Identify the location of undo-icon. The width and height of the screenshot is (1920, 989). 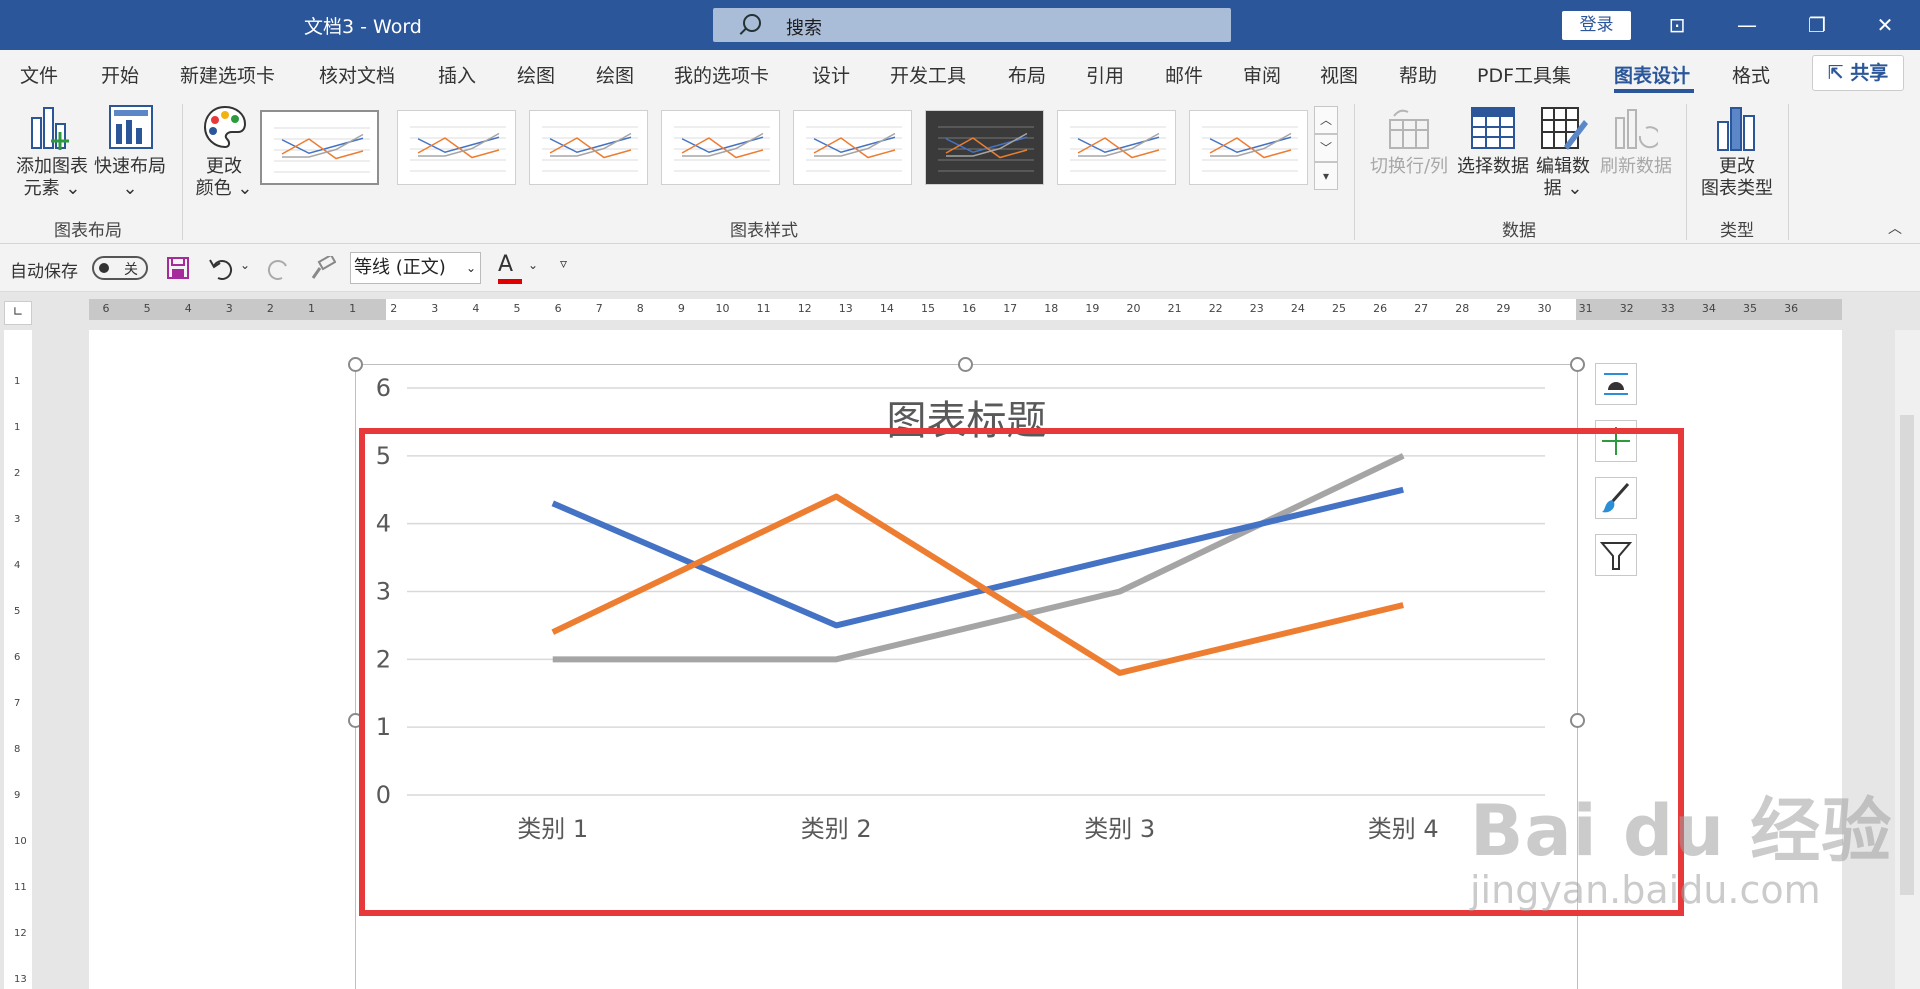
(221, 268).